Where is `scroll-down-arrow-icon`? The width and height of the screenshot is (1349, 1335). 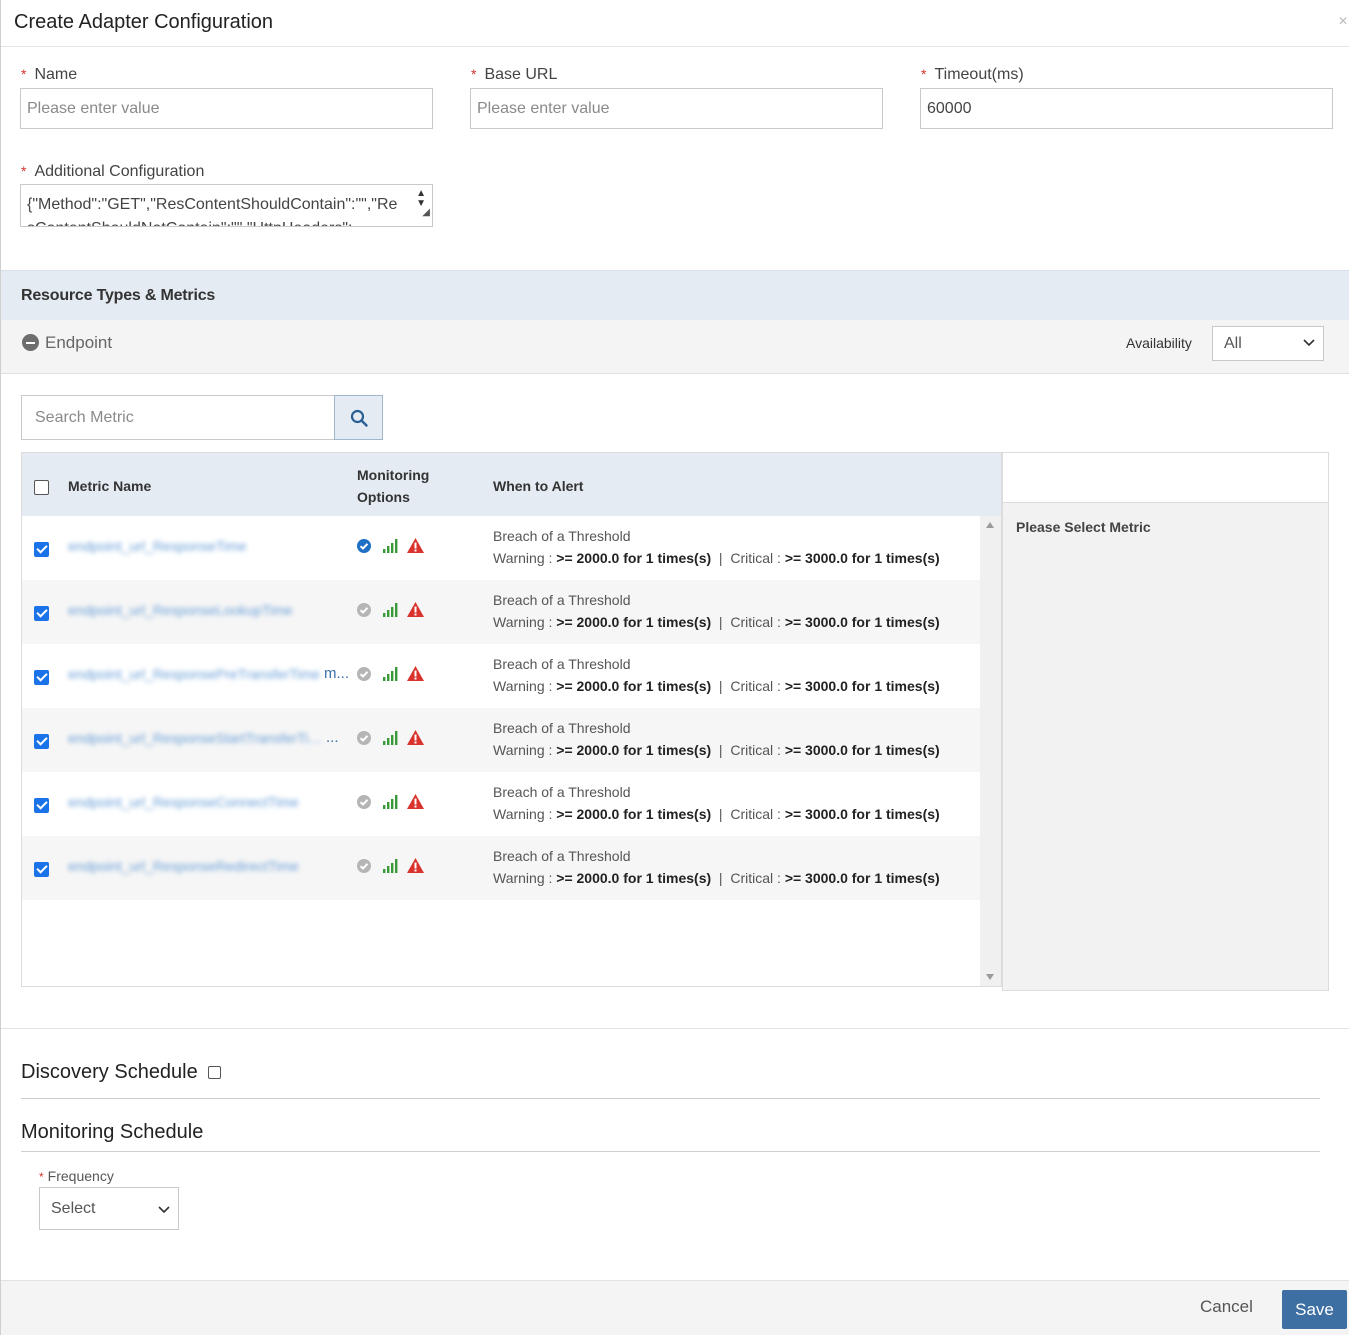 scroll-down-arrow-icon is located at coordinates (990, 977).